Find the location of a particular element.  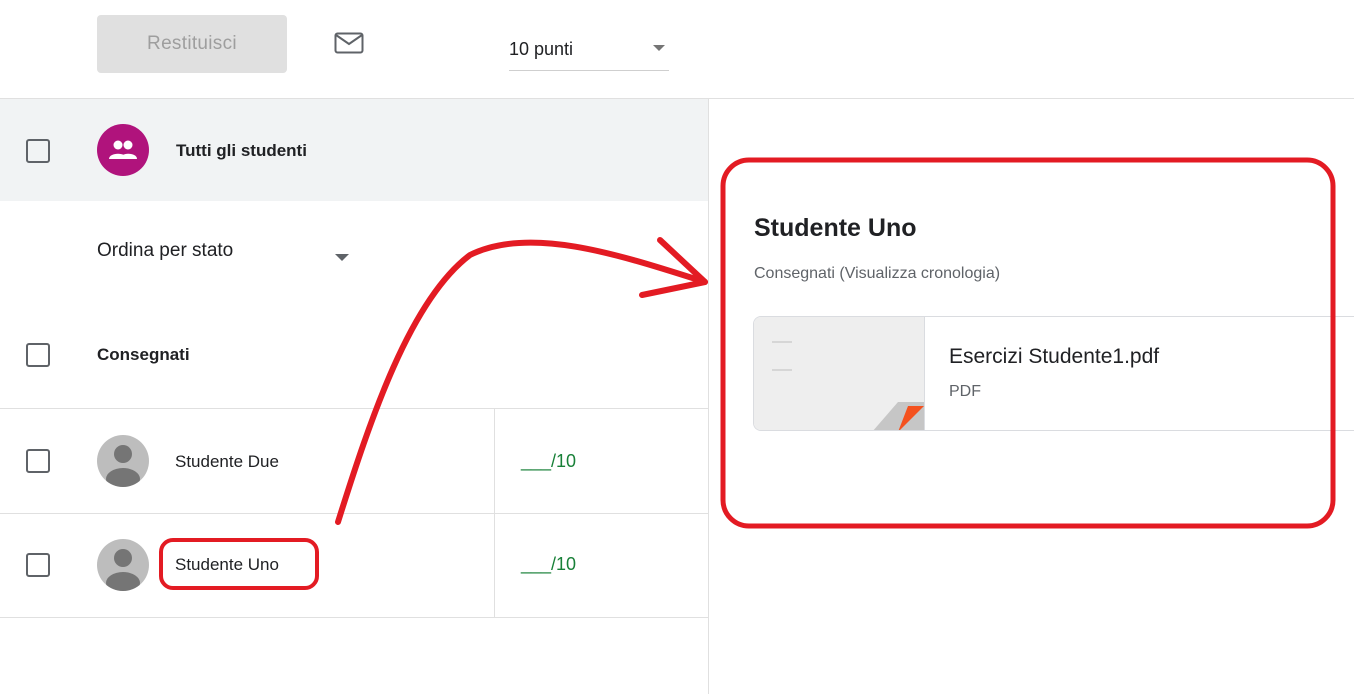

return-button: Restituisci is located at coordinates (192, 44).